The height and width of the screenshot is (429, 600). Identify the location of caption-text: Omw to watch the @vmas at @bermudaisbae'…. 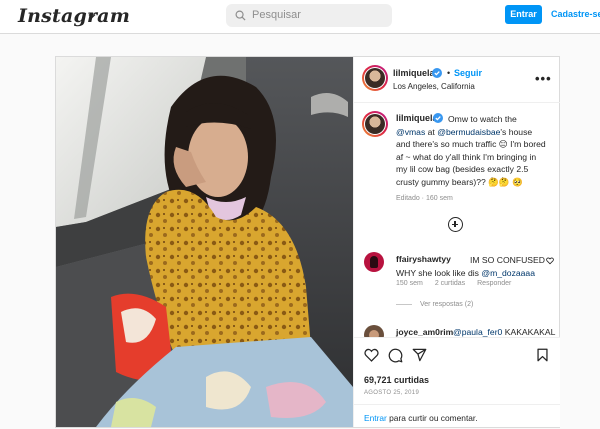
(471, 150).